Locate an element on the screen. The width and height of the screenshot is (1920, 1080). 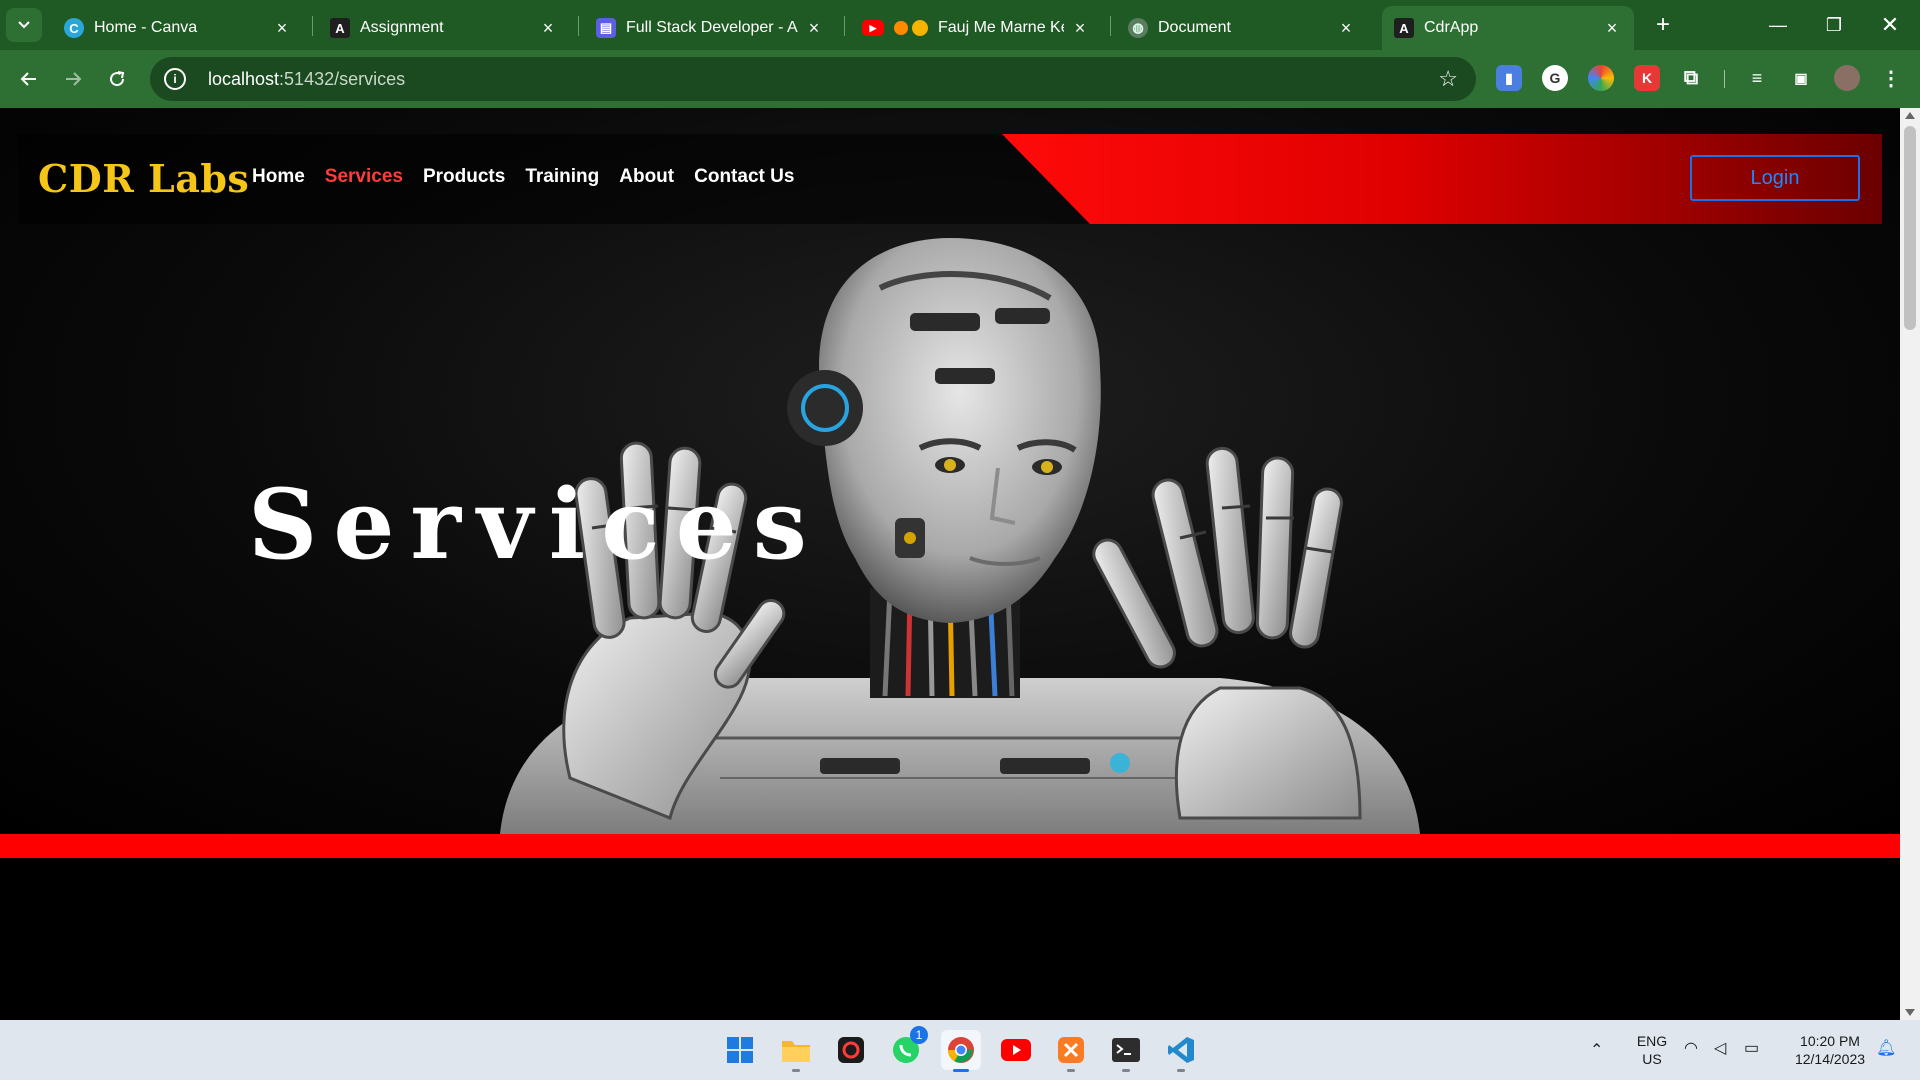
grammar-extension-icon: G is located at coordinates (1555, 78).